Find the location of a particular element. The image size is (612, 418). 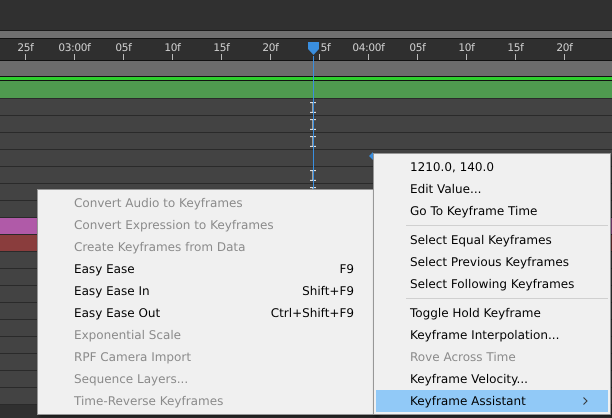

menu-item: Easy Ease Out Ctrl+Shift+F9 is located at coordinates (207, 313).